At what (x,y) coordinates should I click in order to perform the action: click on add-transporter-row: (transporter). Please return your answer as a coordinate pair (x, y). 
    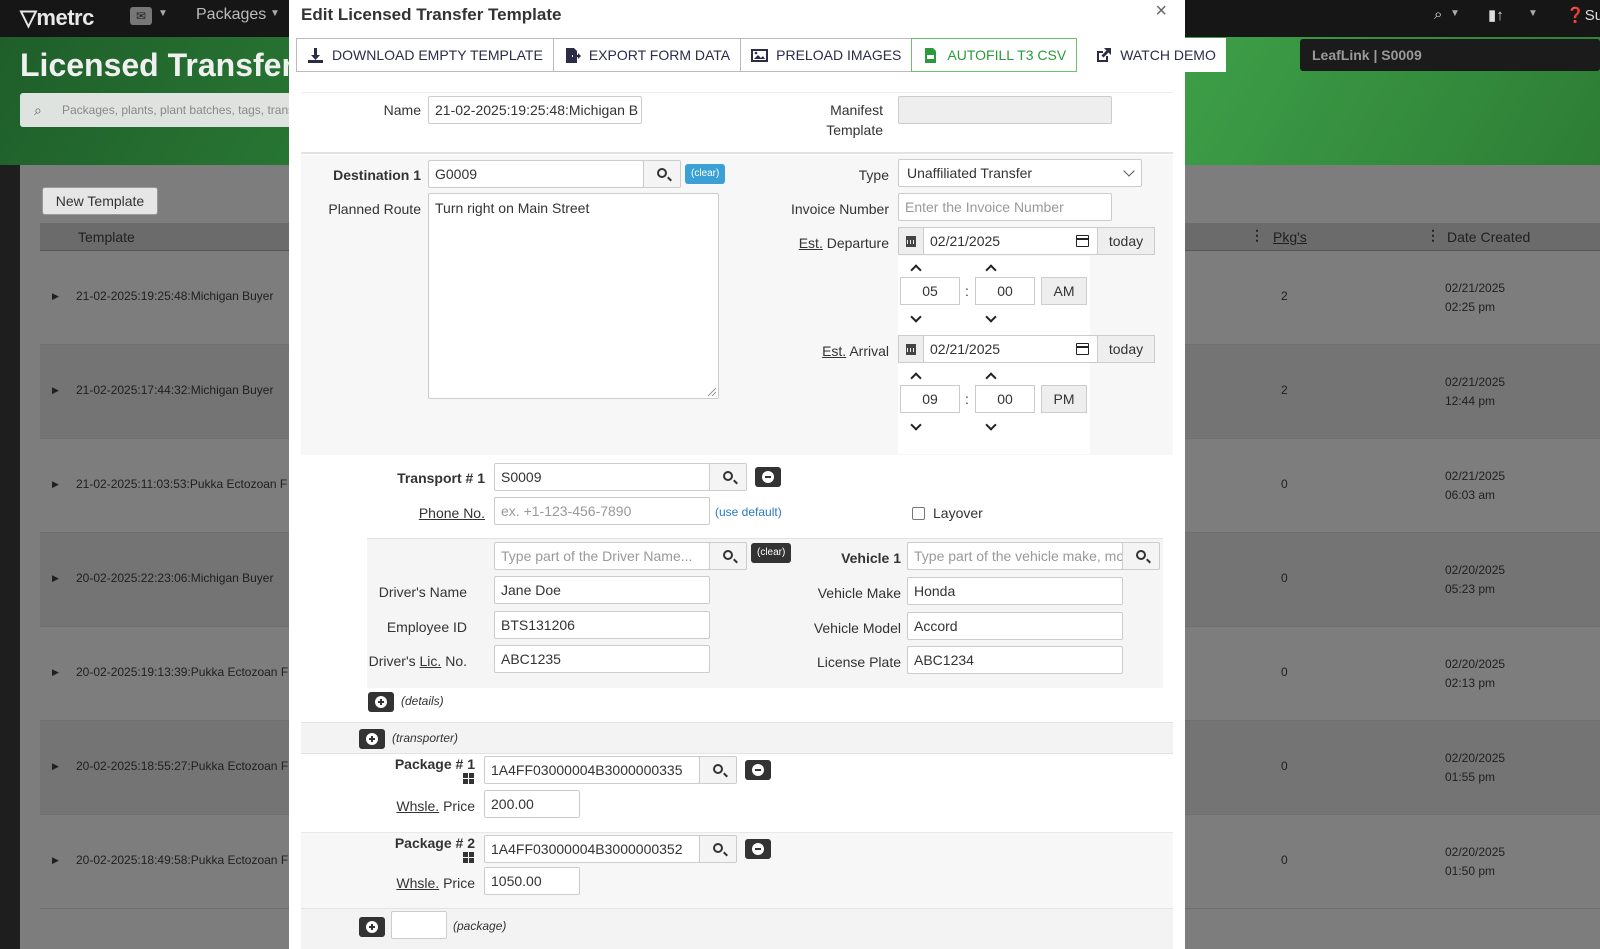
    Looking at the image, I should click on (737, 738).